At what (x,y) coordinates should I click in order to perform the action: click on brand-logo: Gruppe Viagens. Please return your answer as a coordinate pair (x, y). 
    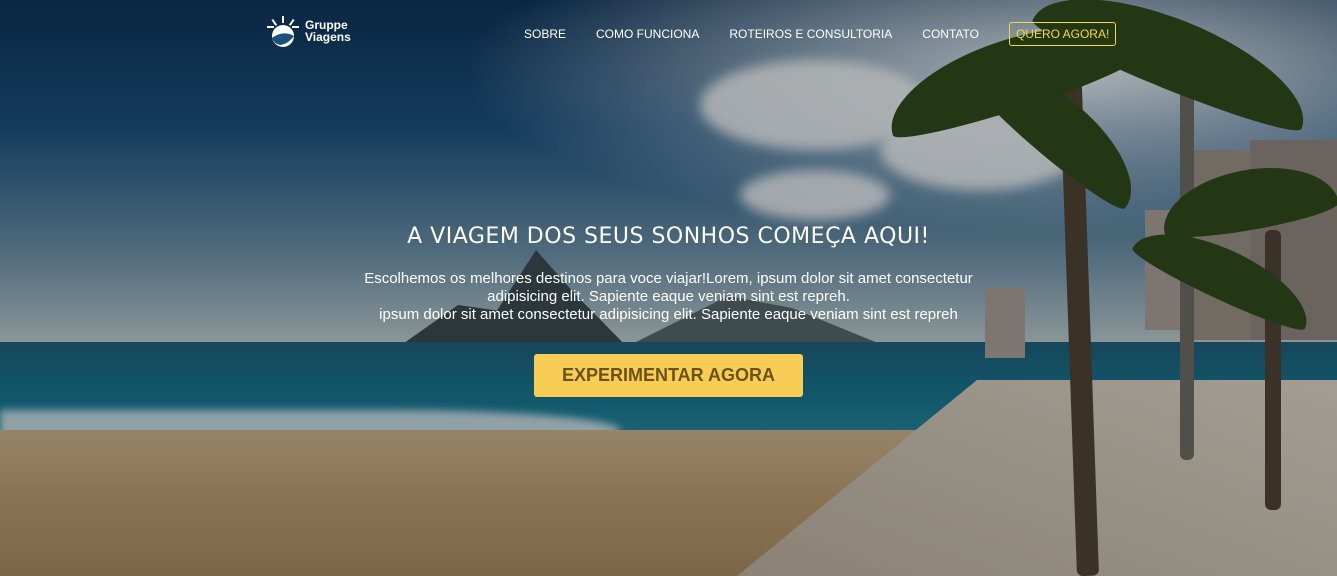
    Looking at the image, I should click on (308, 31).